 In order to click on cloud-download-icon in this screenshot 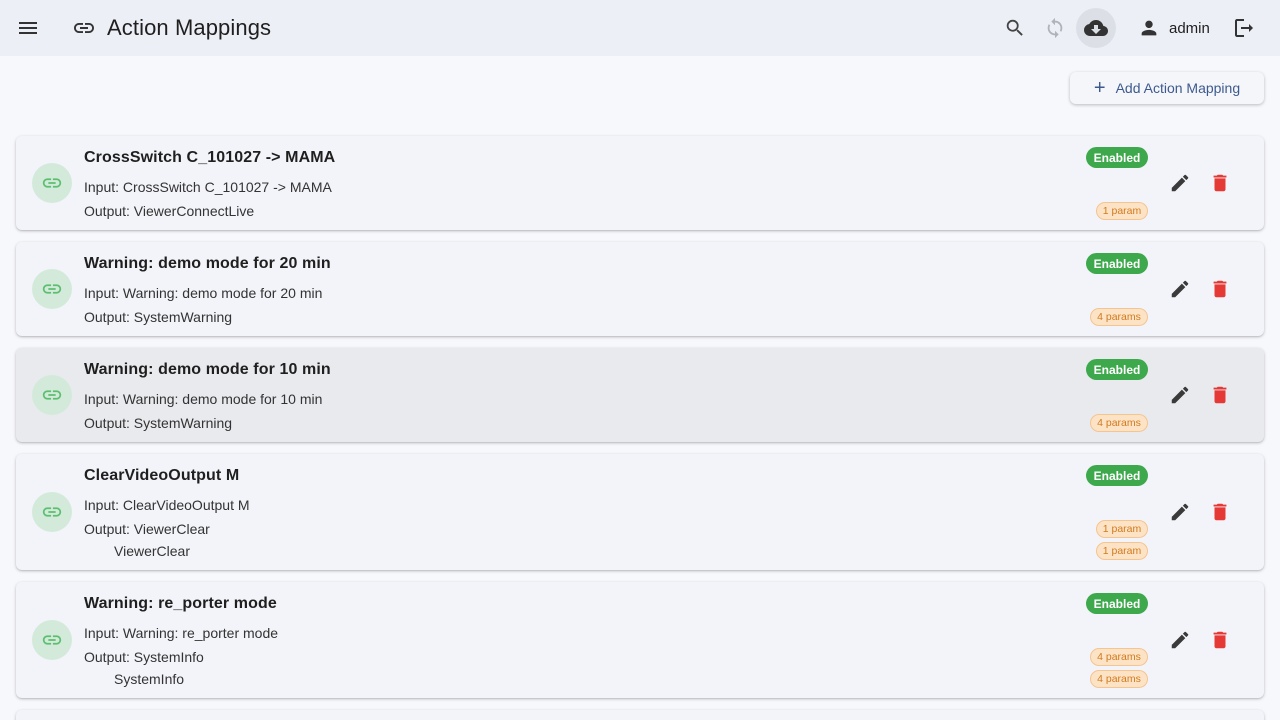, I will do `click(1096, 28)`.